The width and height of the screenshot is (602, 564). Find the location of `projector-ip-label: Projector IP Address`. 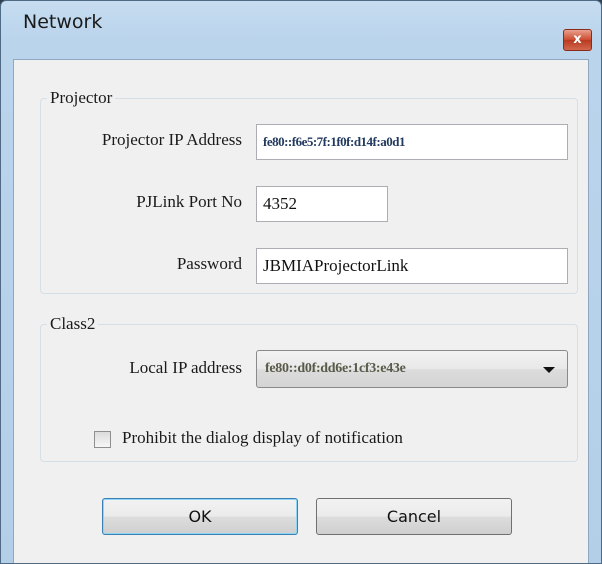

projector-ip-label: Projector IP Address is located at coordinates (171, 139).